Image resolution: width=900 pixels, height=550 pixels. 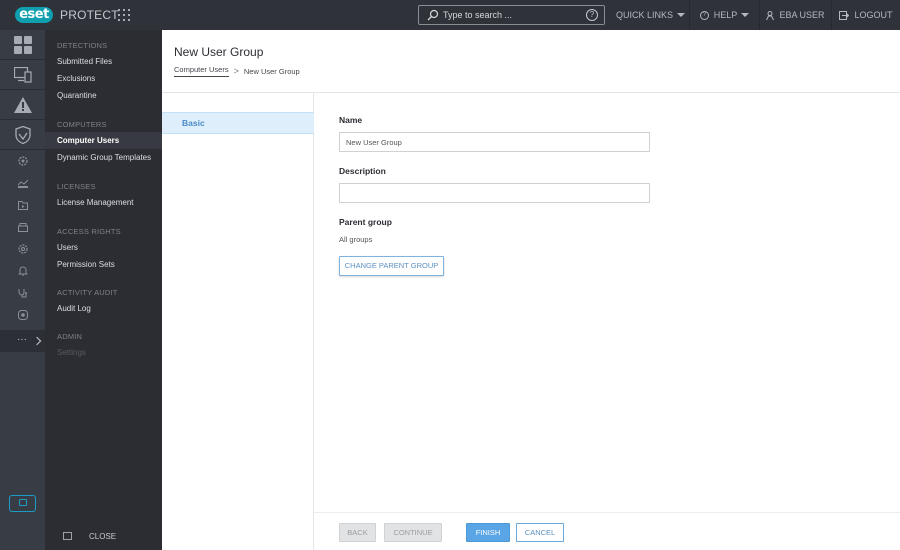 I want to click on breadcrumb-computer-users: Computer Users, so click(x=201, y=71).